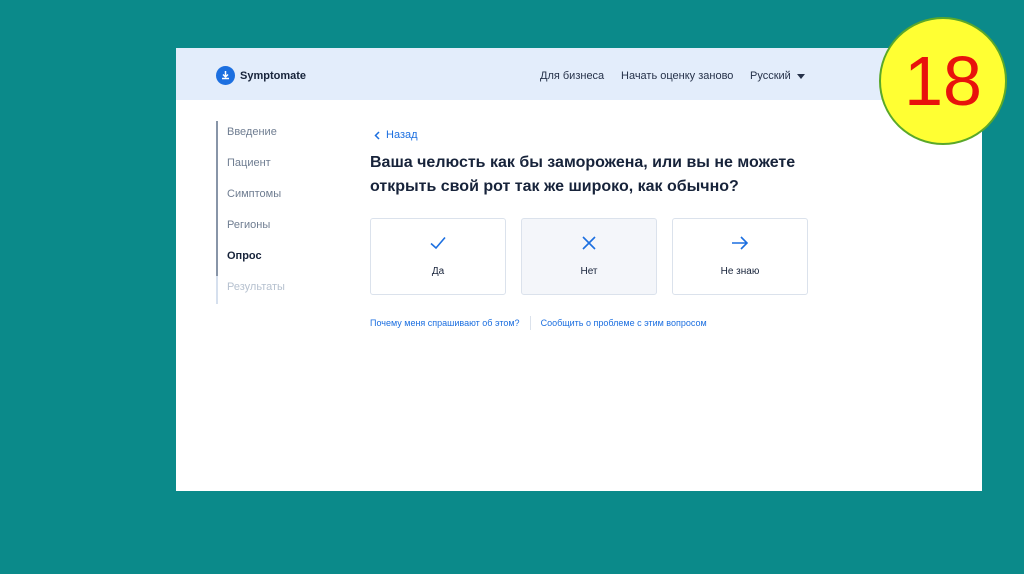 The width and height of the screenshot is (1024, 574). Describe the element at coordinates (740, 243) in the screenshot. I see `arrow-right-icon` at that location.